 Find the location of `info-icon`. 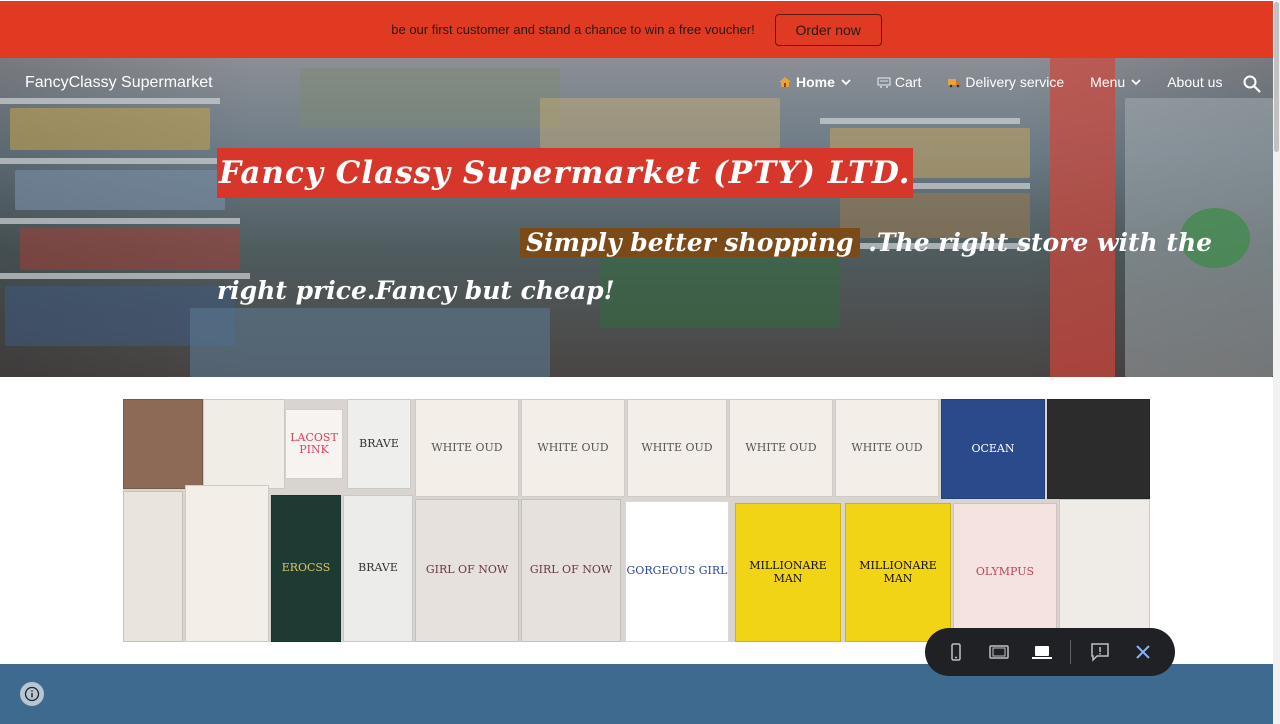

info-icon is located at coordinates (32, 694).